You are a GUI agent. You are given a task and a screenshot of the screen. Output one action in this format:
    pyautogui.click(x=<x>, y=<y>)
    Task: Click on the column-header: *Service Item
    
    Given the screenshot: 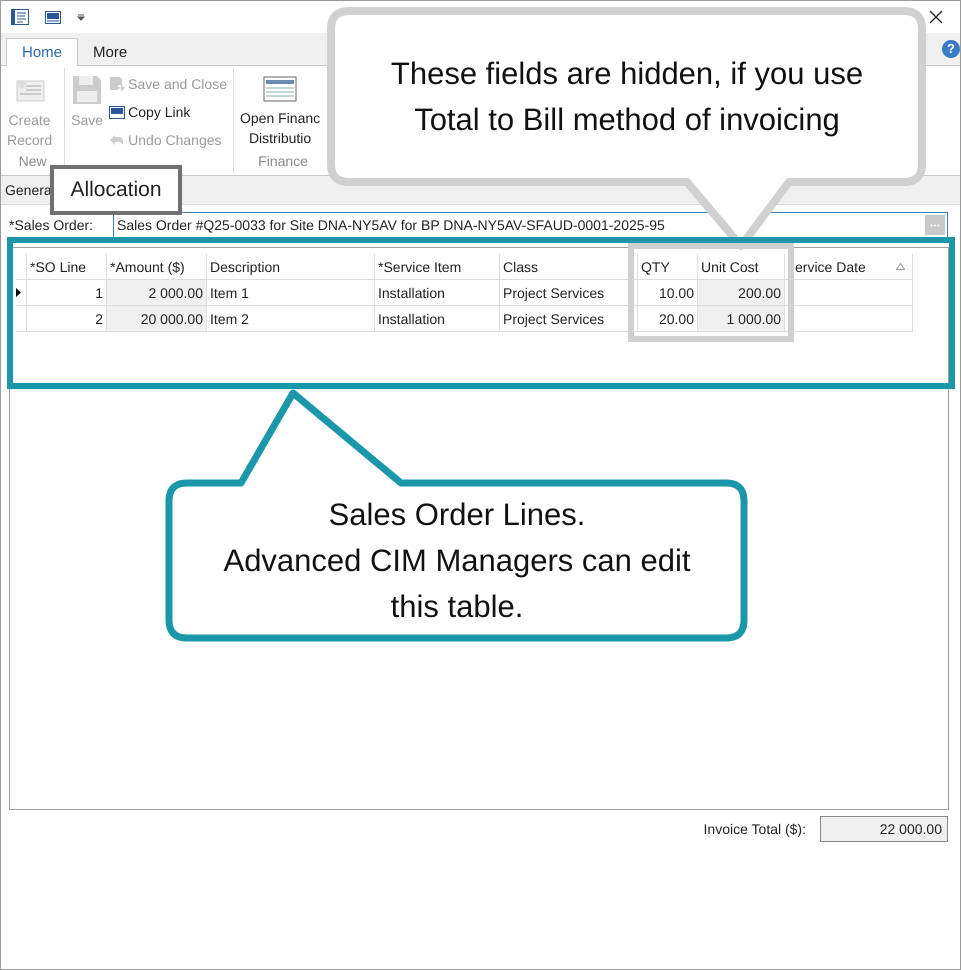 What is the action you would take?
    pyautogui.click(x=437, y=266)
    